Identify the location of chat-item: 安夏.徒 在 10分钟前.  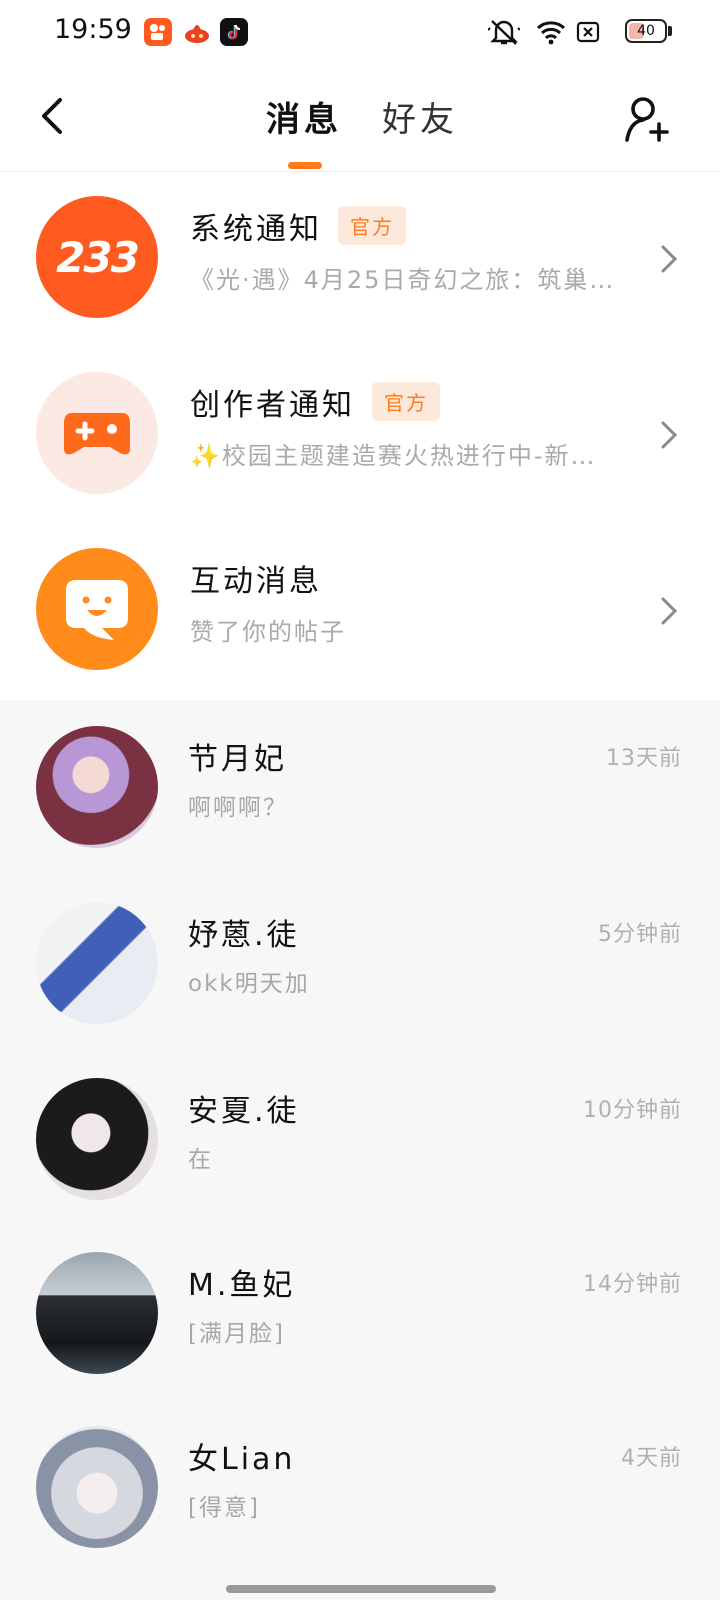
(360, 1140).